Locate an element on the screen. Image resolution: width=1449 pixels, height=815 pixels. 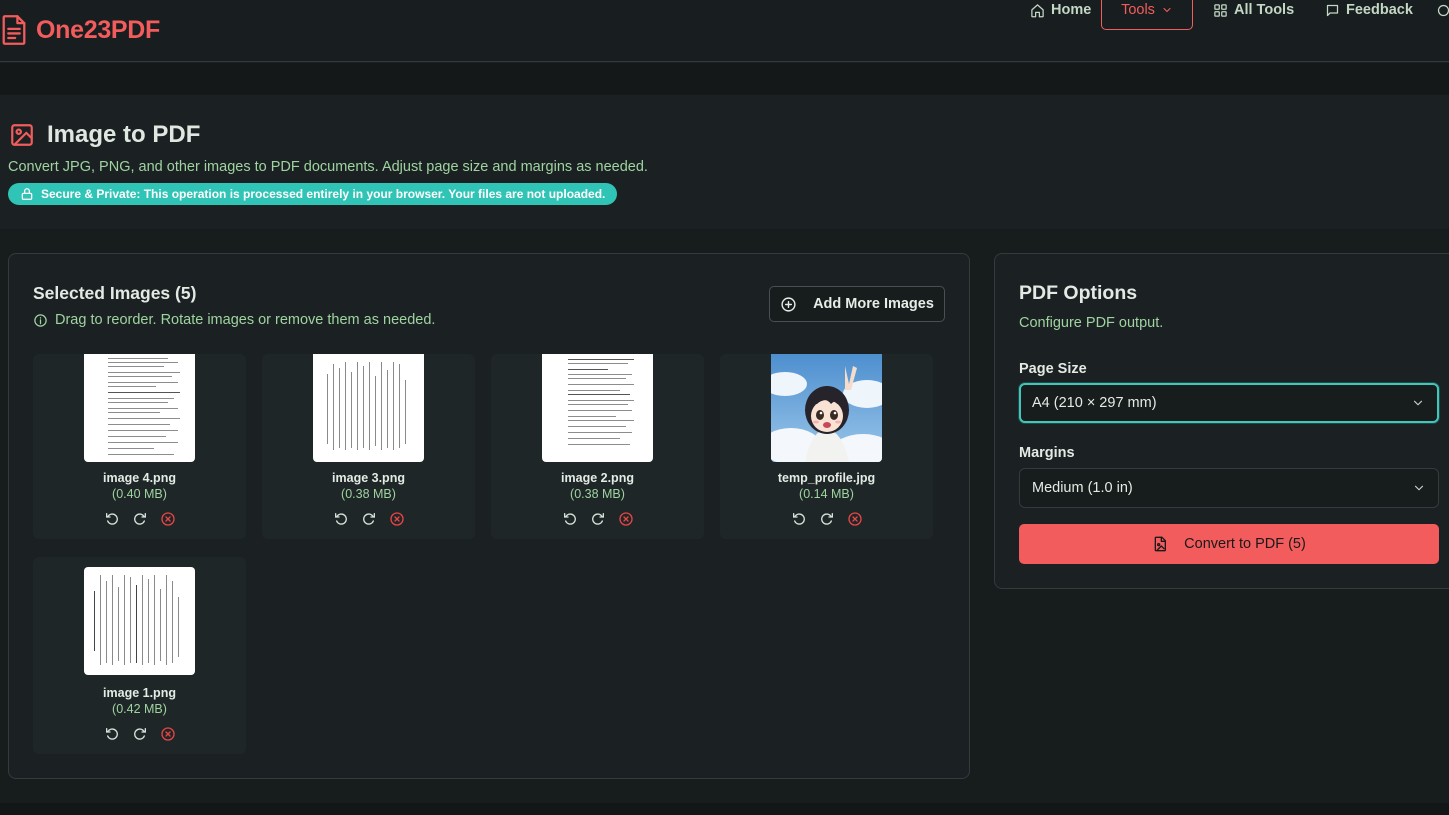
anime-portrait-illustration is located at coordinates (826, 408).